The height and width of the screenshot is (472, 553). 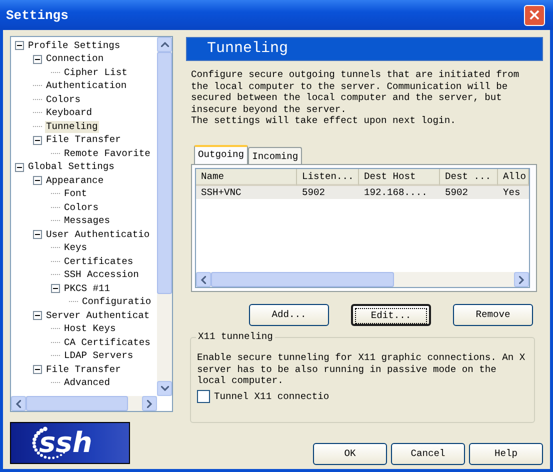 What do you see at coordinates (246, 177) in the screenshot?
I see `column-header: Name` at bounding box center [246, 177].